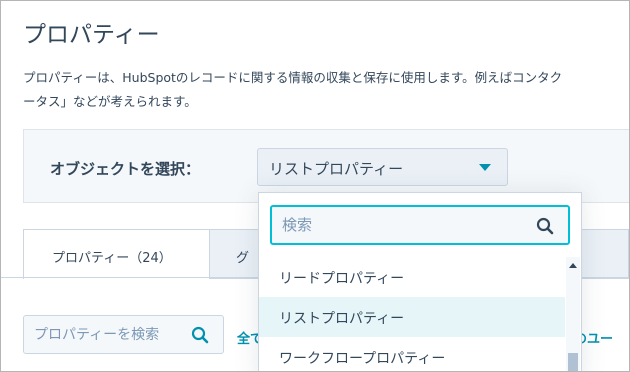 This screenshot has width=630, height=372. What do you see at coordinates (110, 101) in the screenshot?
I see `description-line-2: ータス」などが考えられます。` at bounding box center [110, 101].